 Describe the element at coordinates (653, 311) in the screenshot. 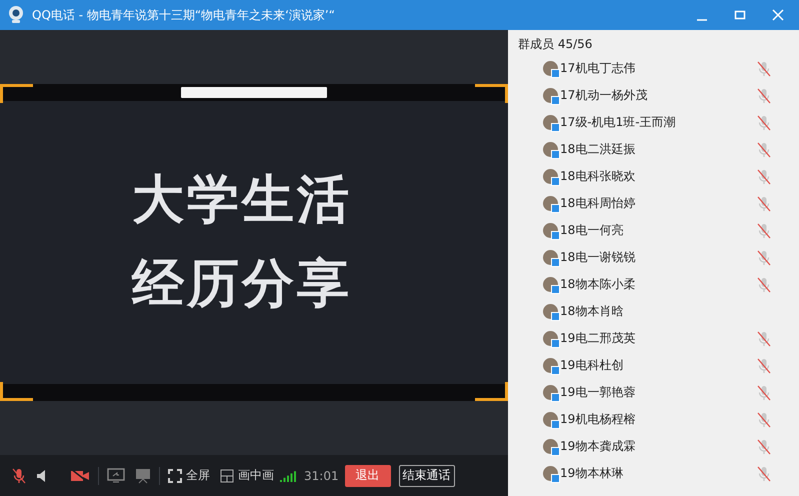

I see `member-row: 18物本肖晗` at that location.